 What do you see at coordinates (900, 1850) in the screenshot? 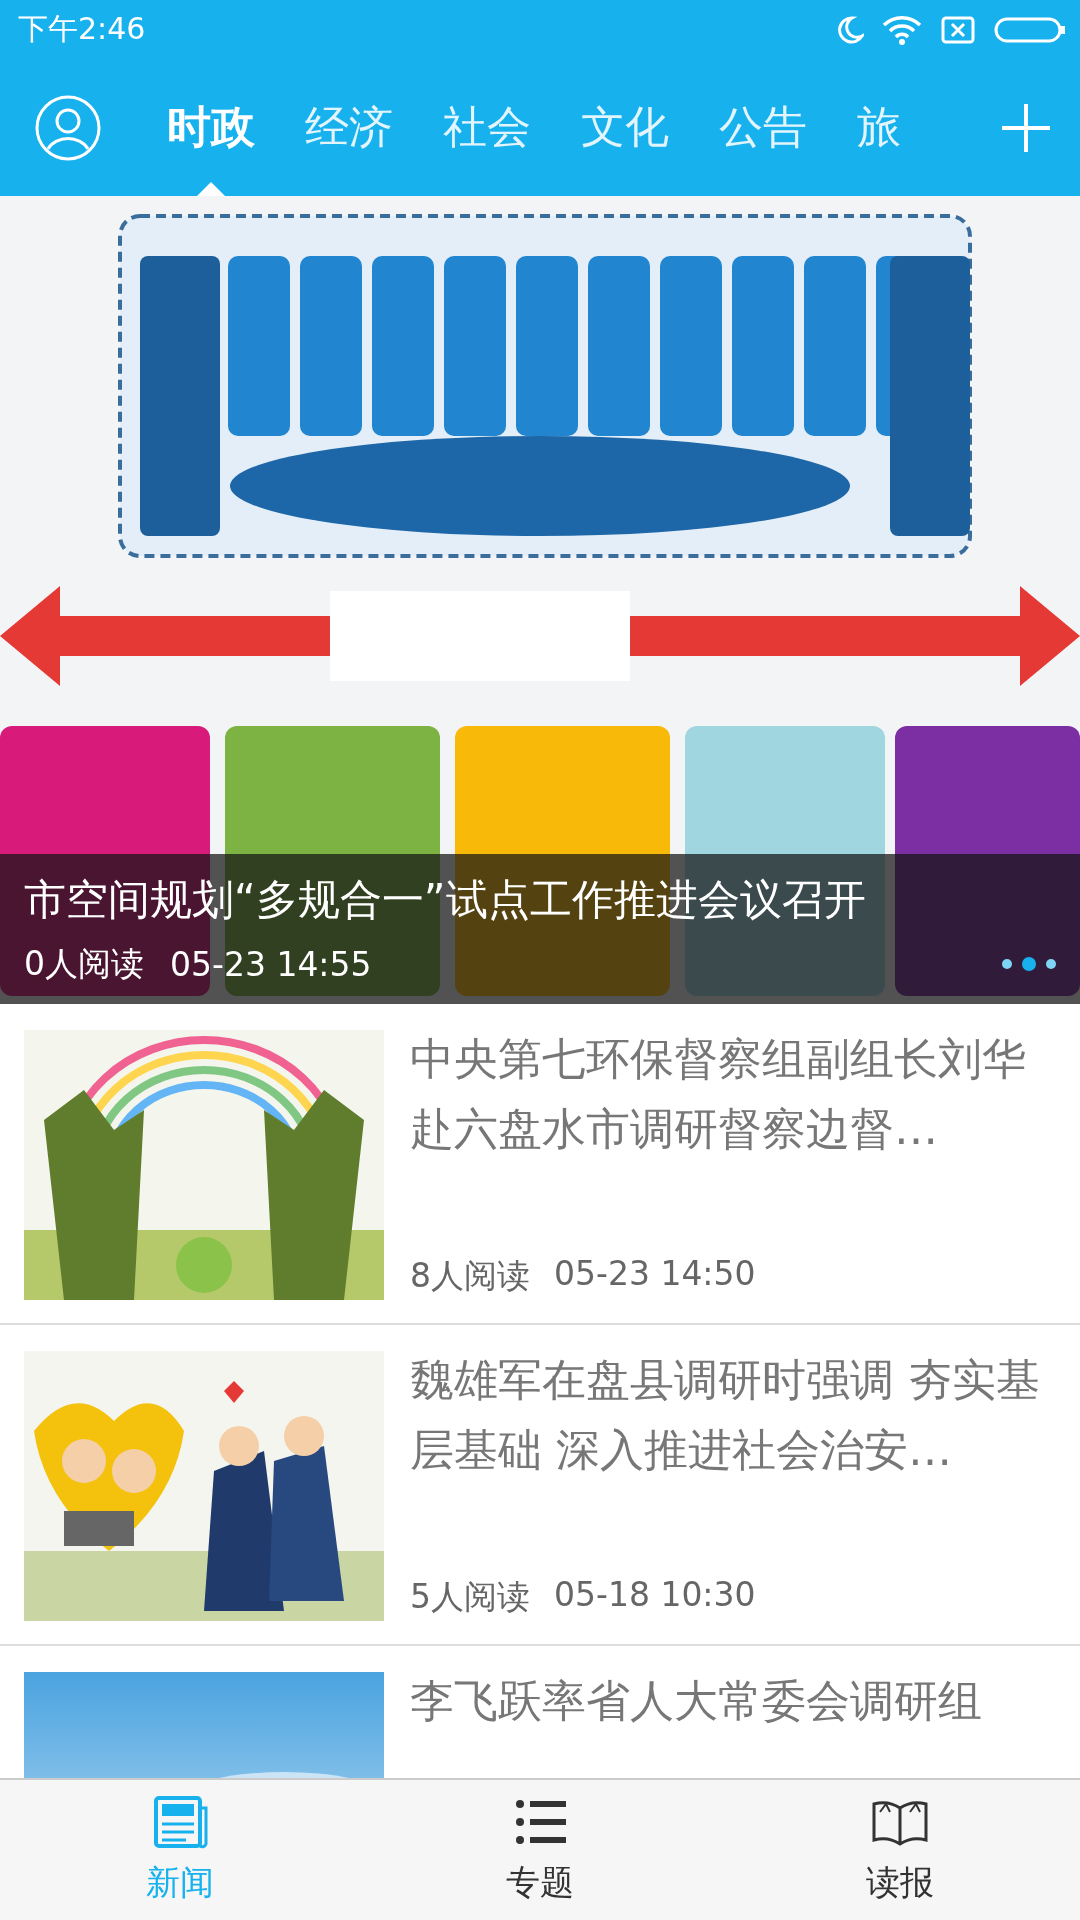
I see `nav-tab: 读报` at bounding box center [900, 1850].